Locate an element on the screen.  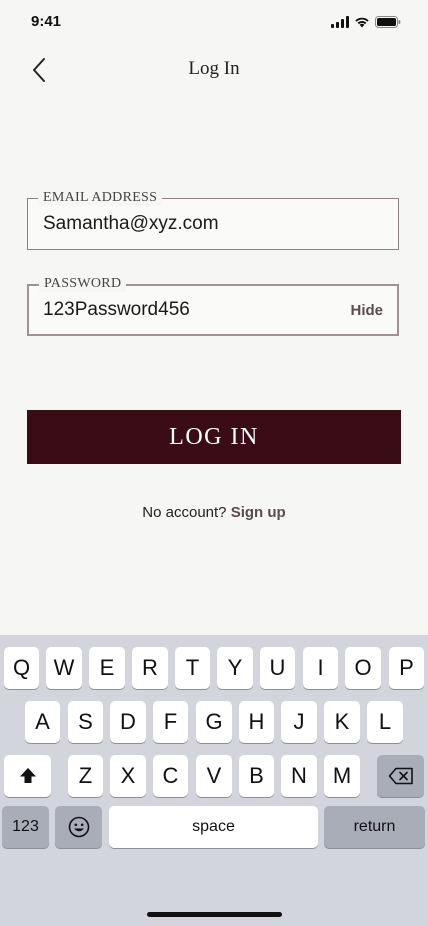
space-key: space is located at coordinates (213, 827).